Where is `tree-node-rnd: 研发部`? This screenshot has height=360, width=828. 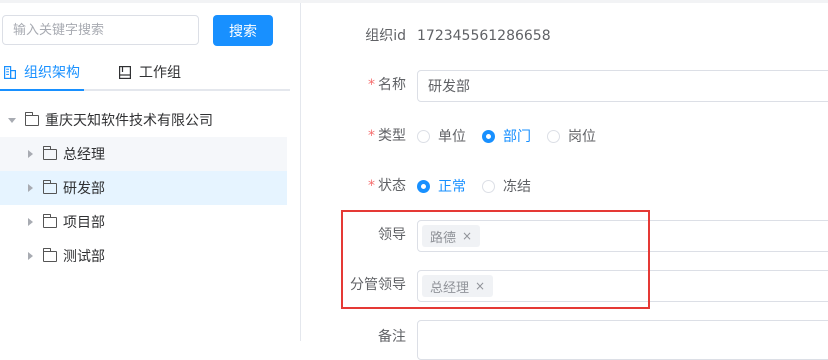
tree-node-rnd: 研发部 is located at coordinates (143, 188).